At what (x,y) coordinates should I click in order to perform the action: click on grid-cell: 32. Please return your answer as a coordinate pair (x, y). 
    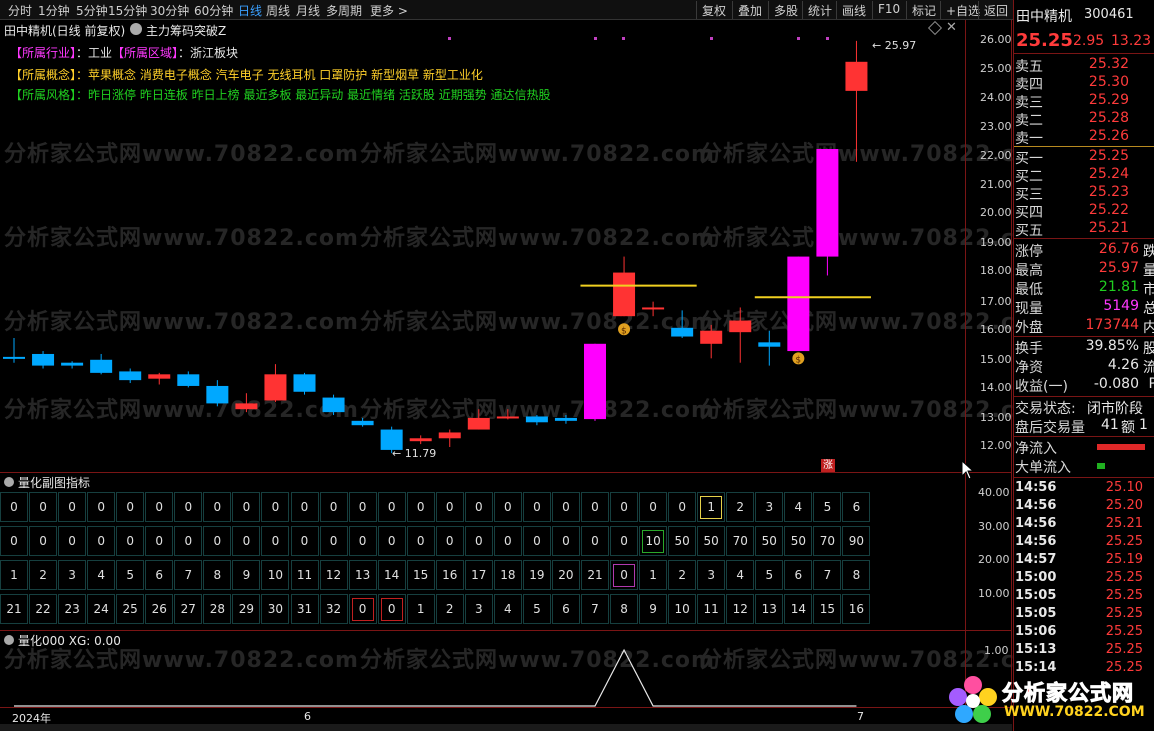
    Looking at the image, I should click on (333, 609).